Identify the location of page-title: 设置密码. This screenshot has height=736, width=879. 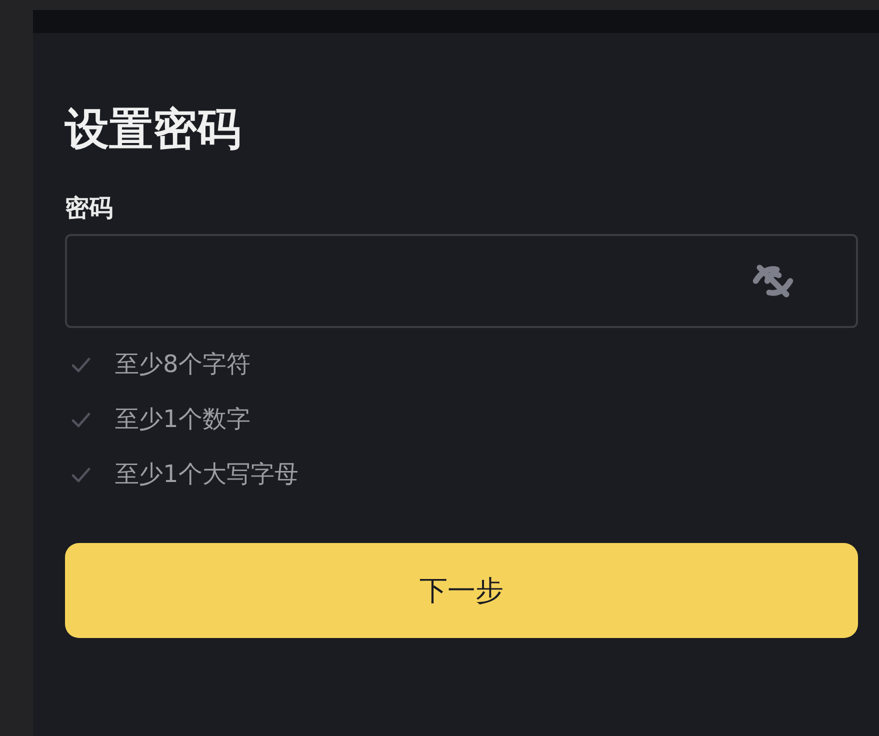
(153, 130).